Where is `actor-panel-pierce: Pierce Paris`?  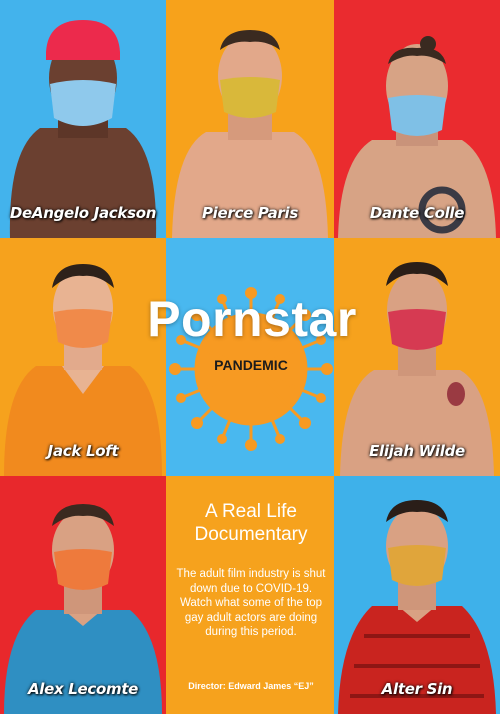 actor-panel-pierce: Pierce Paris is located at coordinates (250, 119).